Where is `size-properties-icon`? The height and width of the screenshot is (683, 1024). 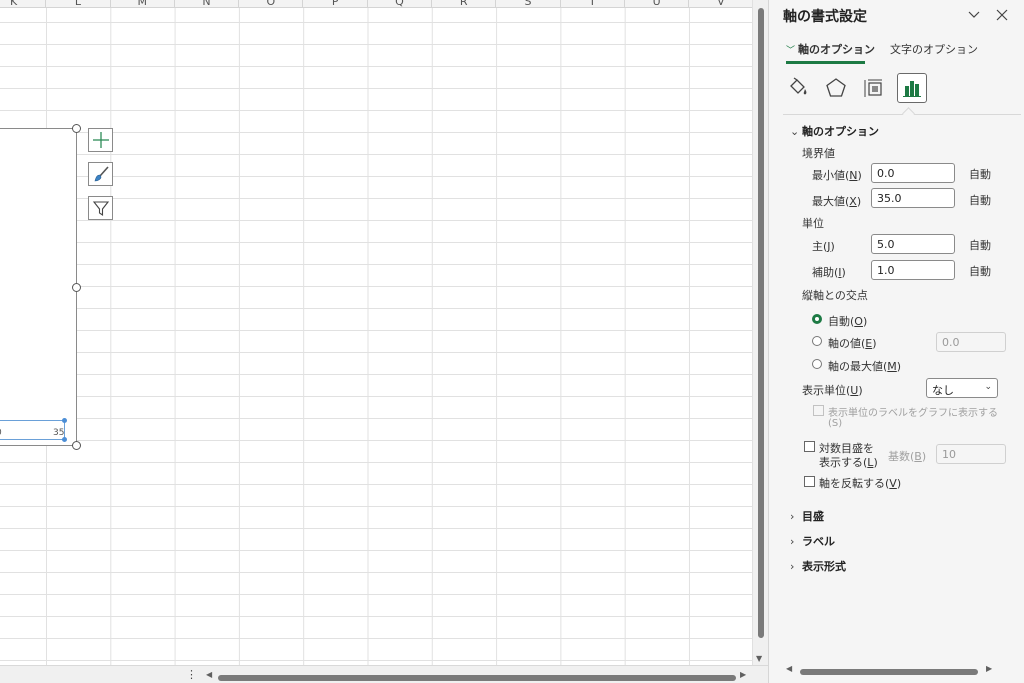
size-properties-icon is located at coordinates (873, 88).